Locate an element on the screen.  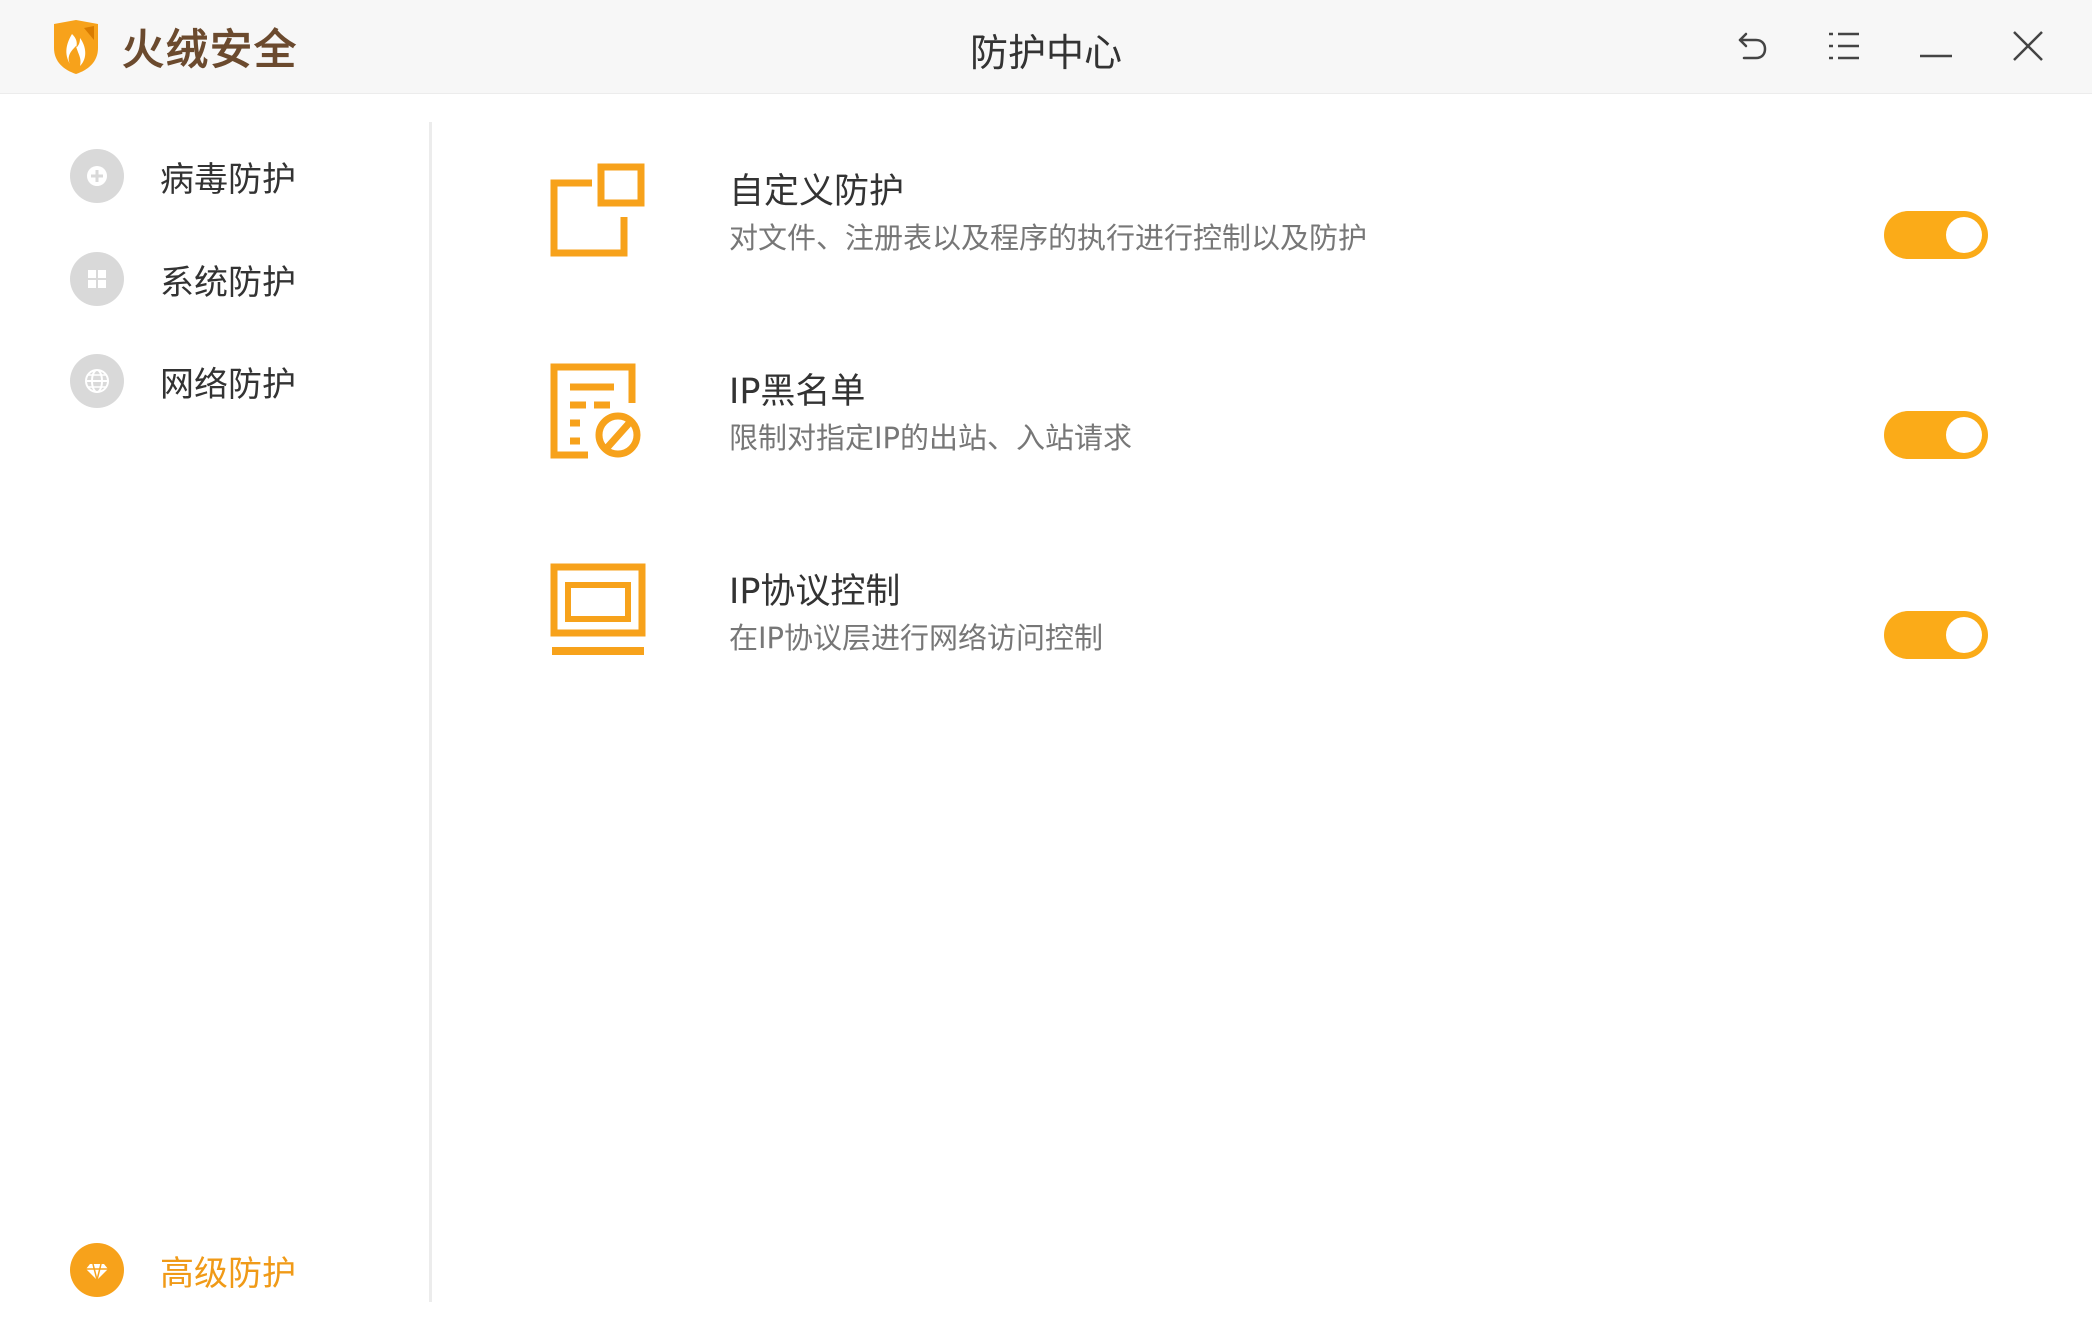
sidebar-item-label: 网络防护 is located at coordinates (228, 384).